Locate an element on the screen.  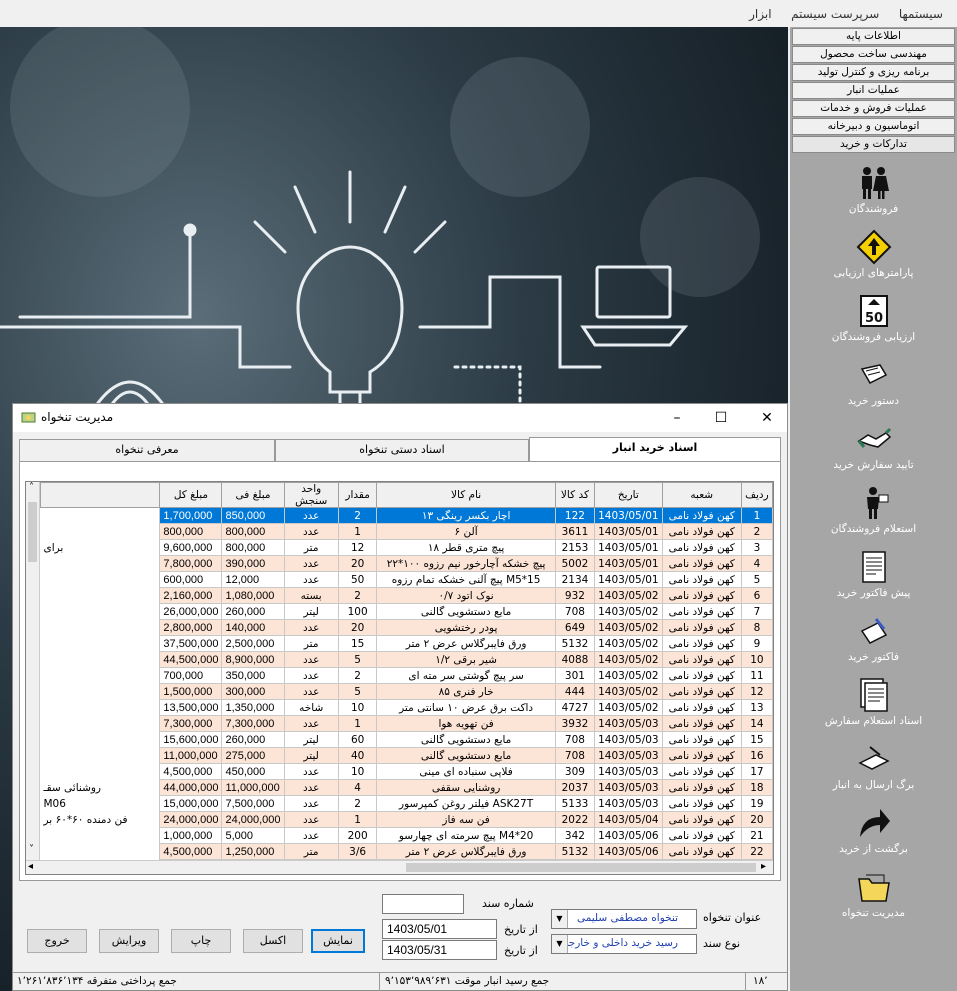
excel-button: اکسل is located at coordinates (273, 941).